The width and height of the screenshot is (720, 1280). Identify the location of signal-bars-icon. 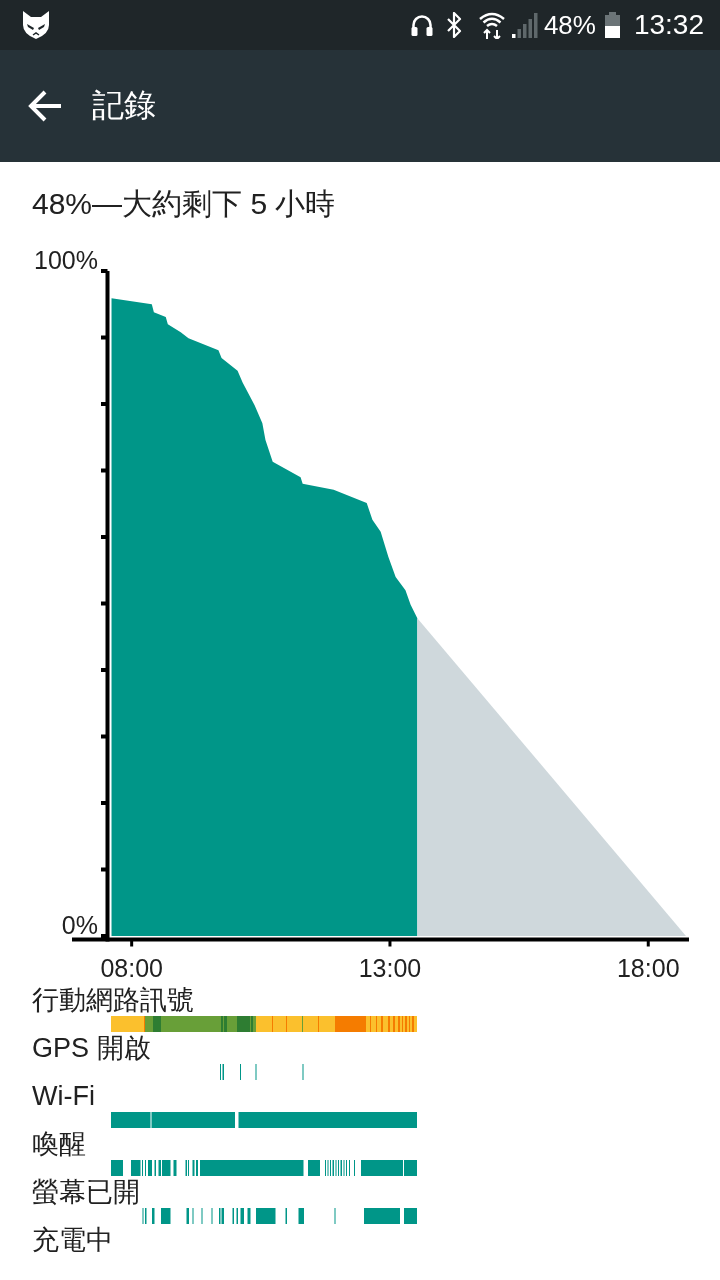
(524, 25).